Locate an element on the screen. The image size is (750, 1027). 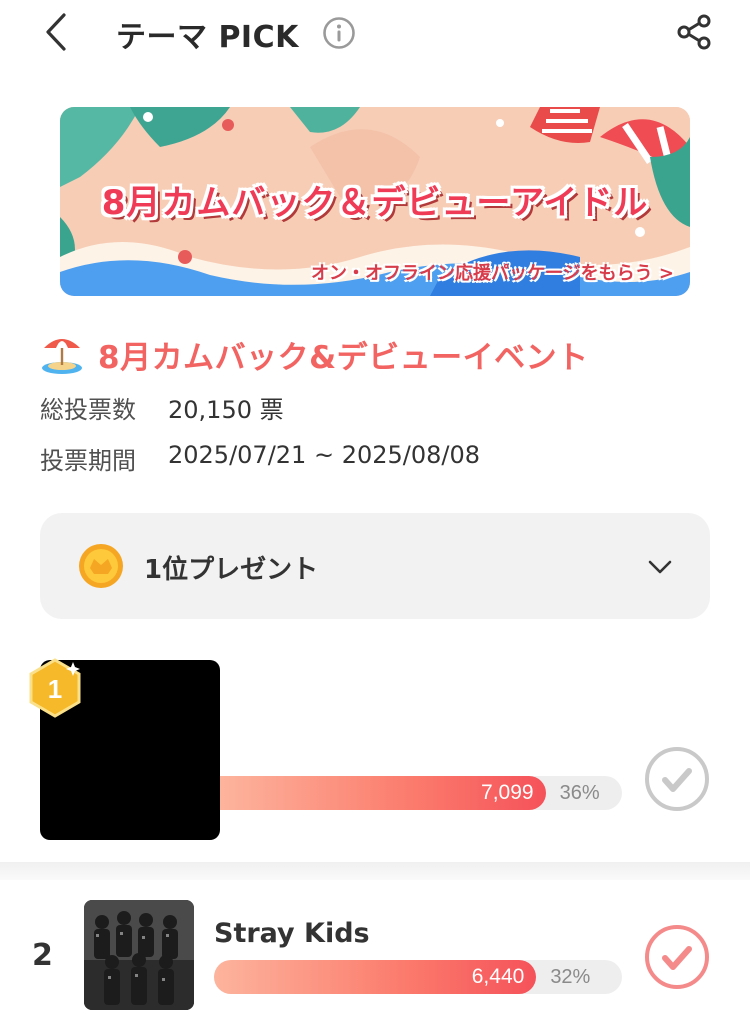
gold-coin-icon is located at coordinates (101, 566).